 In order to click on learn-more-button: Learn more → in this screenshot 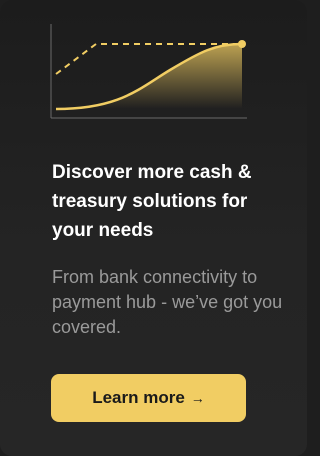, I will do `click(148, 398)`.